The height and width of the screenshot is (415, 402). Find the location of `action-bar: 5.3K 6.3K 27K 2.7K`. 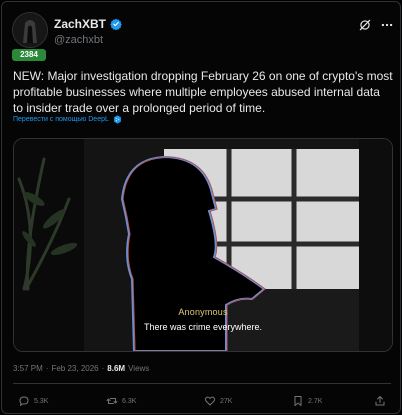

action-bar: 5.3K 6.3K 27K 2.7K is located at coordinates (203, 403).